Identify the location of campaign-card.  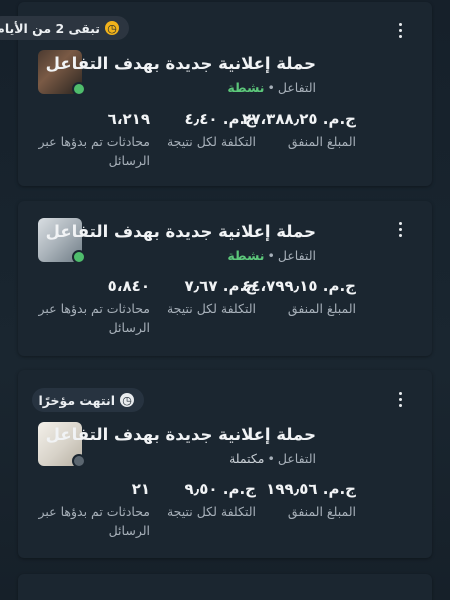
(225, 587).